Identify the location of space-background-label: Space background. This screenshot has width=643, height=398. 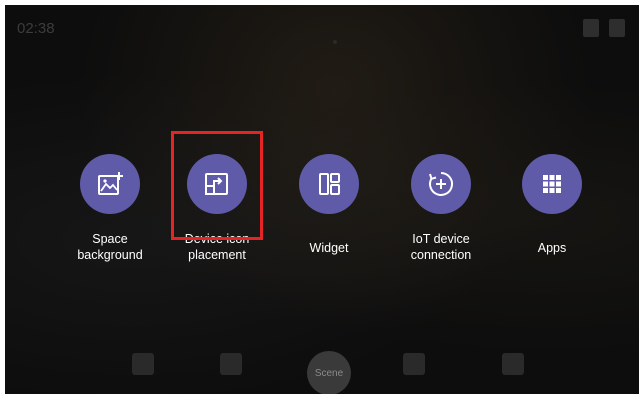
(110, 247).